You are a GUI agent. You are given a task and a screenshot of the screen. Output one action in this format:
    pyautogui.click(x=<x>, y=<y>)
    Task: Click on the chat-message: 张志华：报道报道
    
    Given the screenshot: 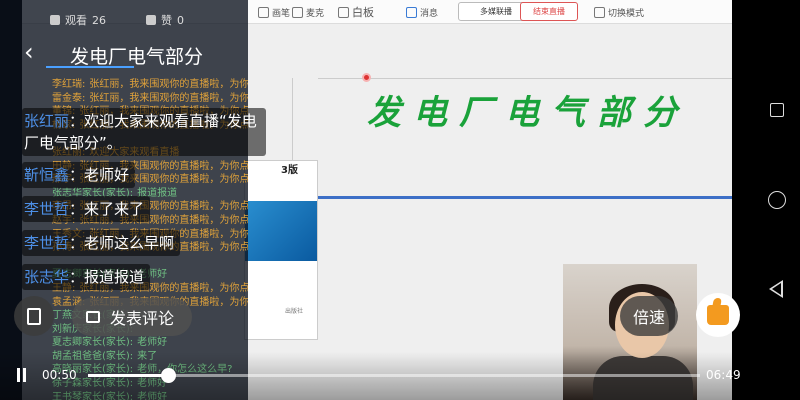 What is the action you would take?
    pyautogui.click(x=86, y=277)
    